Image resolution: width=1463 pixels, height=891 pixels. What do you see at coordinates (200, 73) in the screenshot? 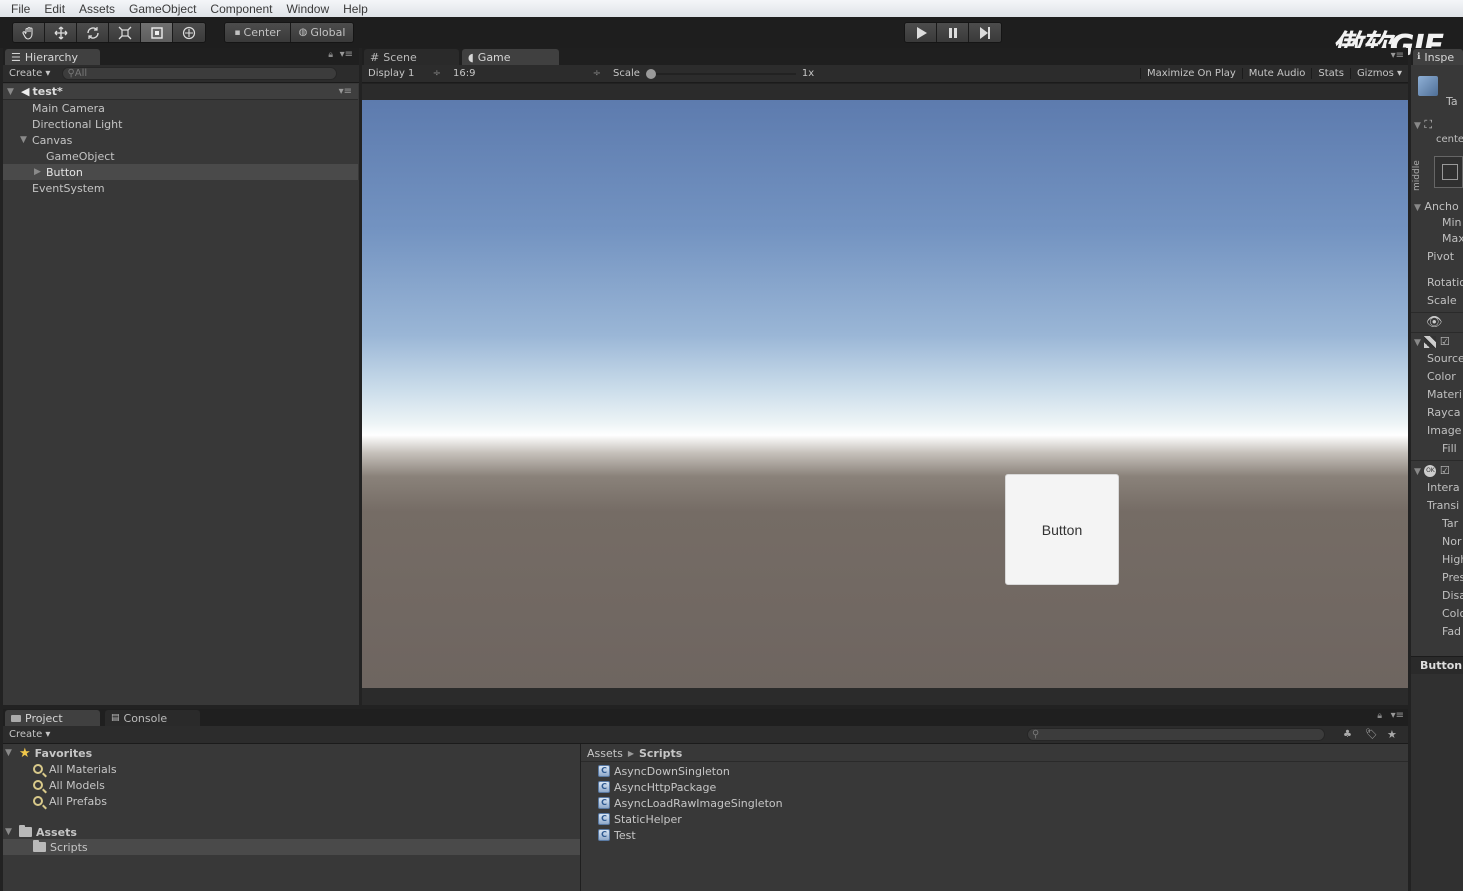
I see `hierarchy-search-input: ⚲ All` at bounding box center [200, 73].